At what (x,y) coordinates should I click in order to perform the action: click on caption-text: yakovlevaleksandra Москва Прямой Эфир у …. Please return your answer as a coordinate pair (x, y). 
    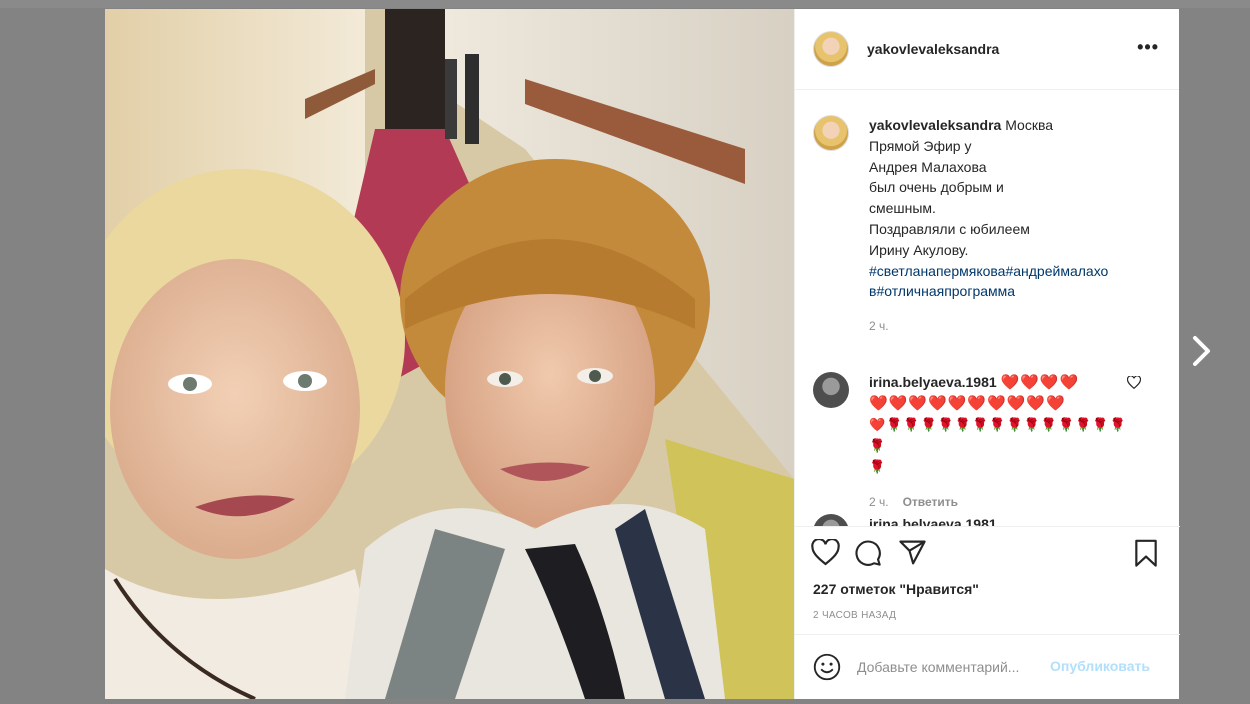
    Looking at the image, I should click on (988, 226).